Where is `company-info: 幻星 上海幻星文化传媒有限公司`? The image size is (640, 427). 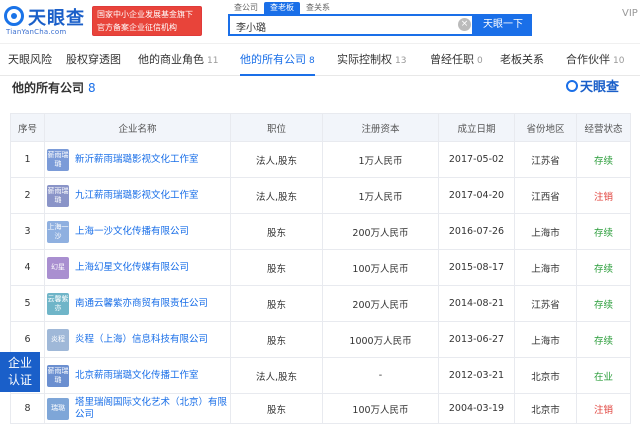
company-info: 幻星 上海幻星文化传媒有限公司 is located at coordinates (137, 267).